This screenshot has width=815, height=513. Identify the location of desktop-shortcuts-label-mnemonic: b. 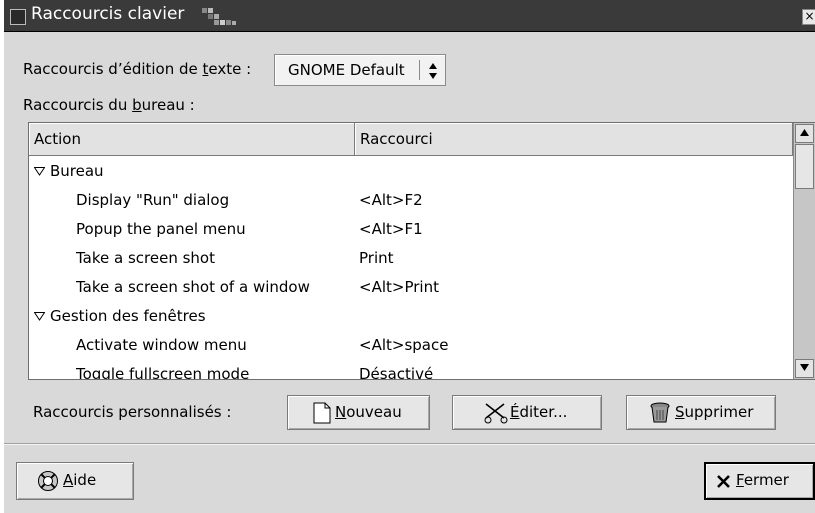
(137, 105).